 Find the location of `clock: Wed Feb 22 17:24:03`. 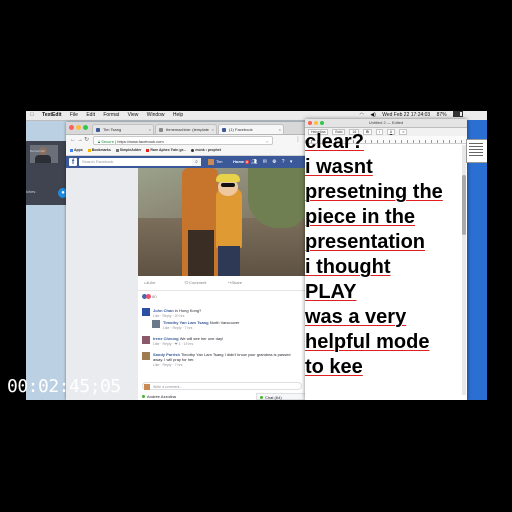

clock: Wed Feb 22 17:24:03 is located at coordinates (406, 115).